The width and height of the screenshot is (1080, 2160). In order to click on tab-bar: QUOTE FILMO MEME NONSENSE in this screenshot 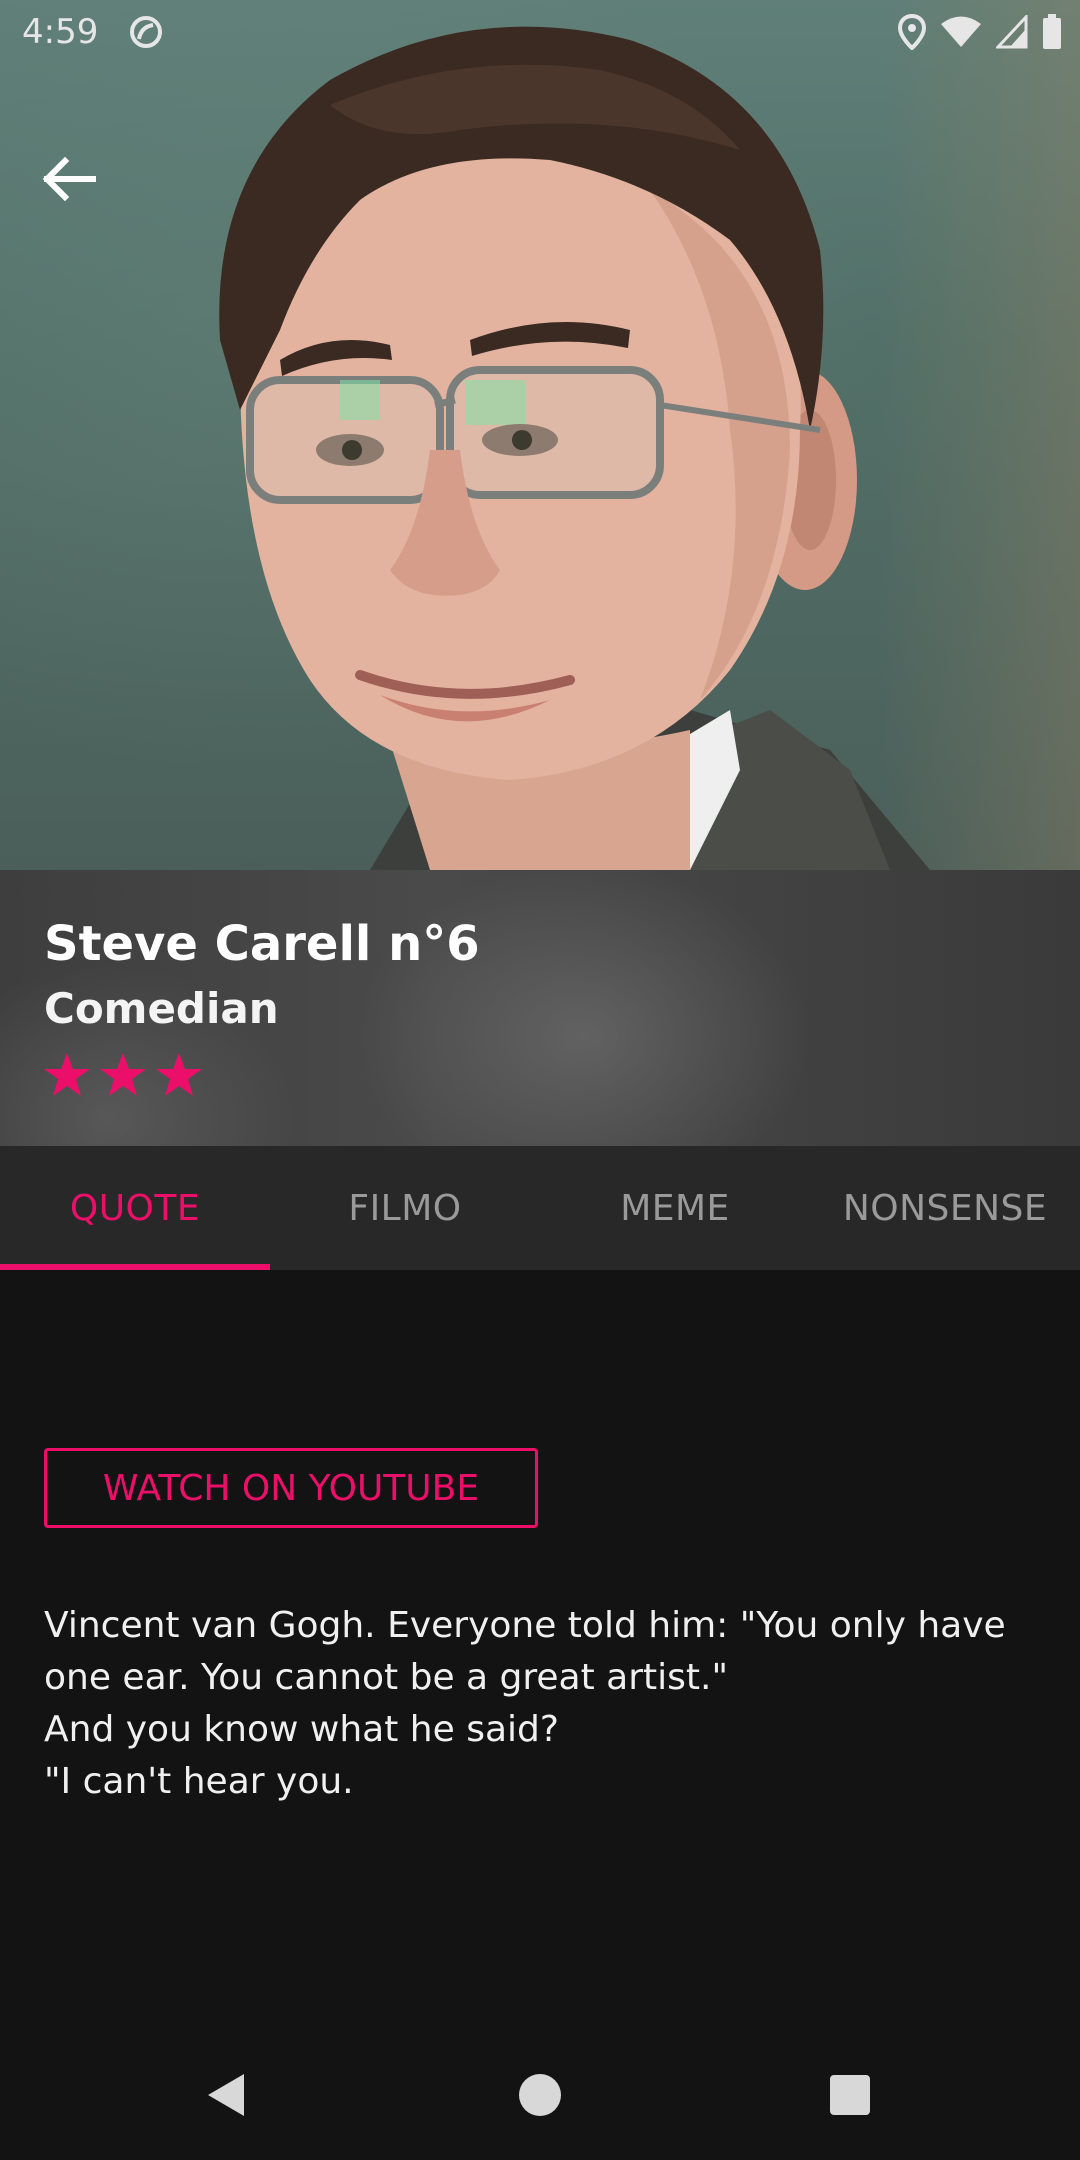, I will do `click(540, 1208)`.